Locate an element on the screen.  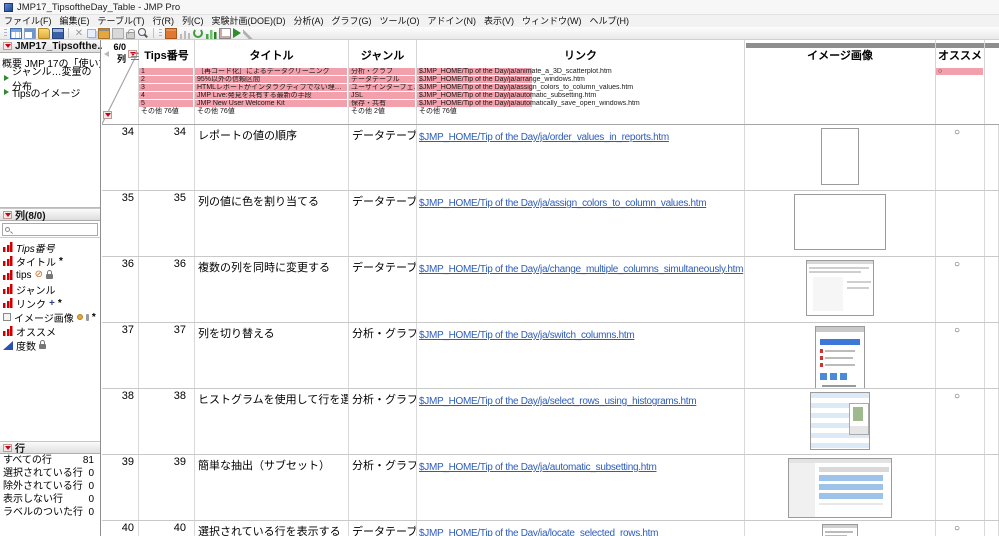
columns-red-triangle-button is located at coordinates (7, 214).